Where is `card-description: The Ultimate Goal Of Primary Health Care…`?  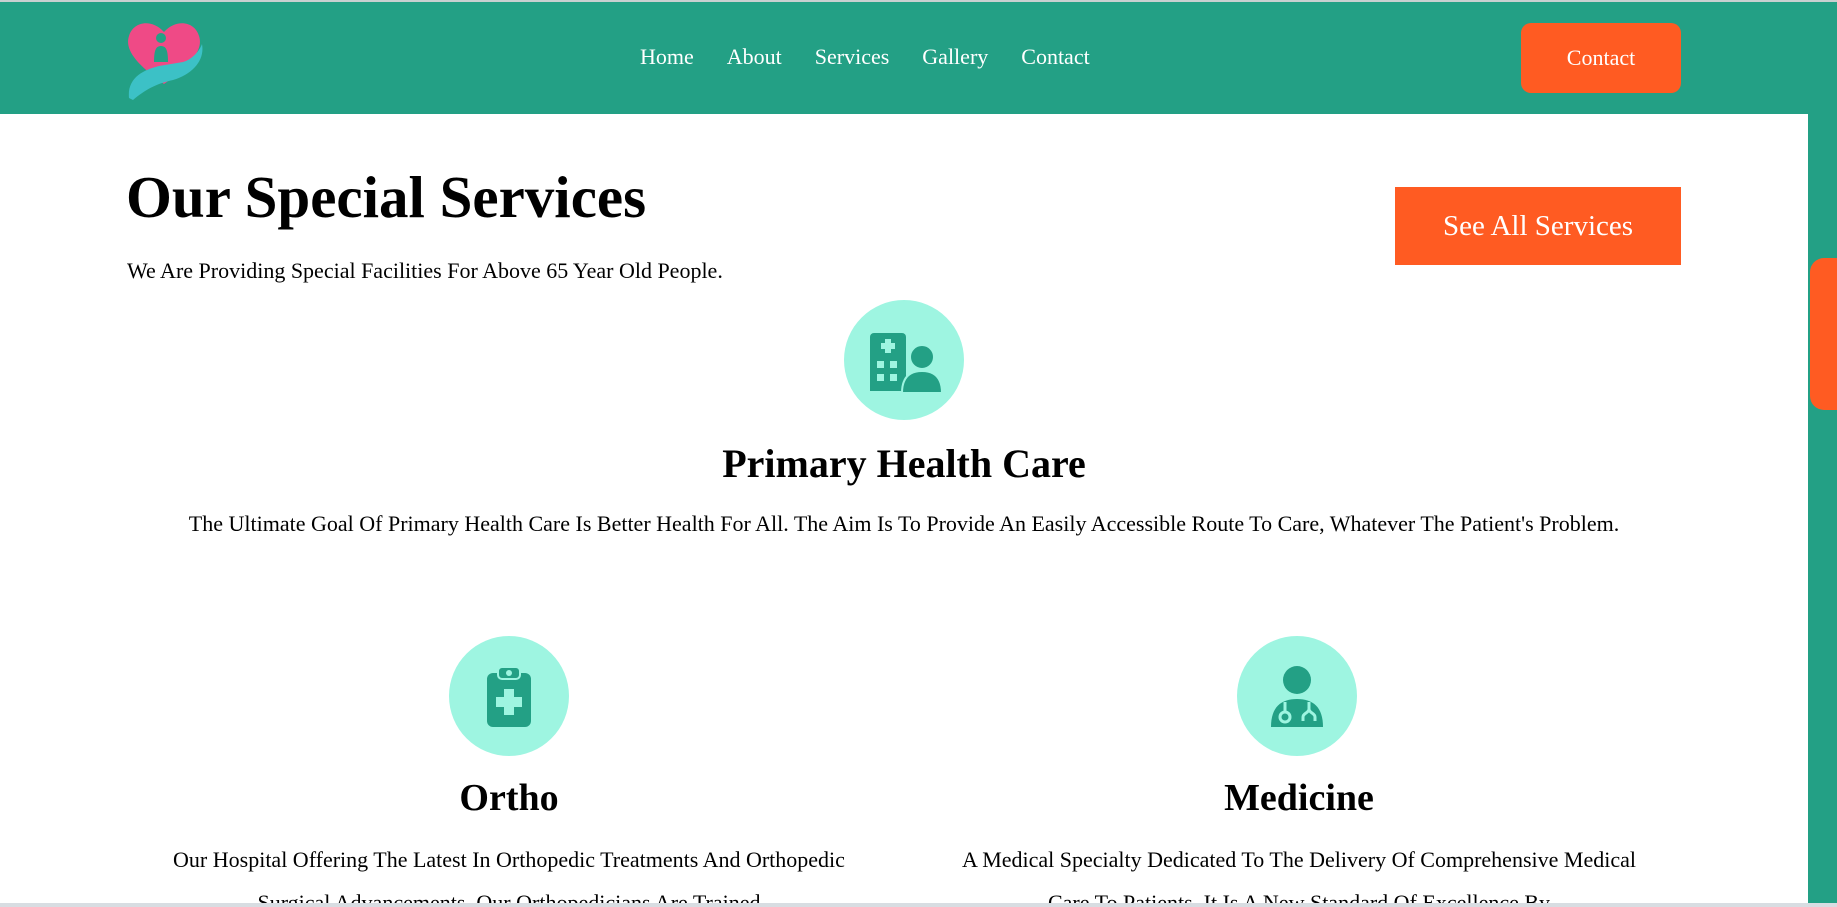
card-description: The Ultimate Goal Of Primary Health Care… is located at coordinates (904, 523).